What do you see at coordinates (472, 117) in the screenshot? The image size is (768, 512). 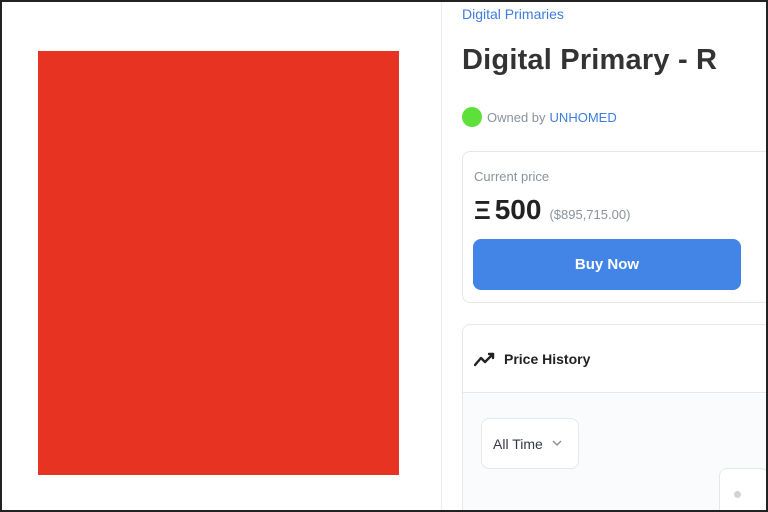 I see `owner-avatar` at bounding box center [472, 117].